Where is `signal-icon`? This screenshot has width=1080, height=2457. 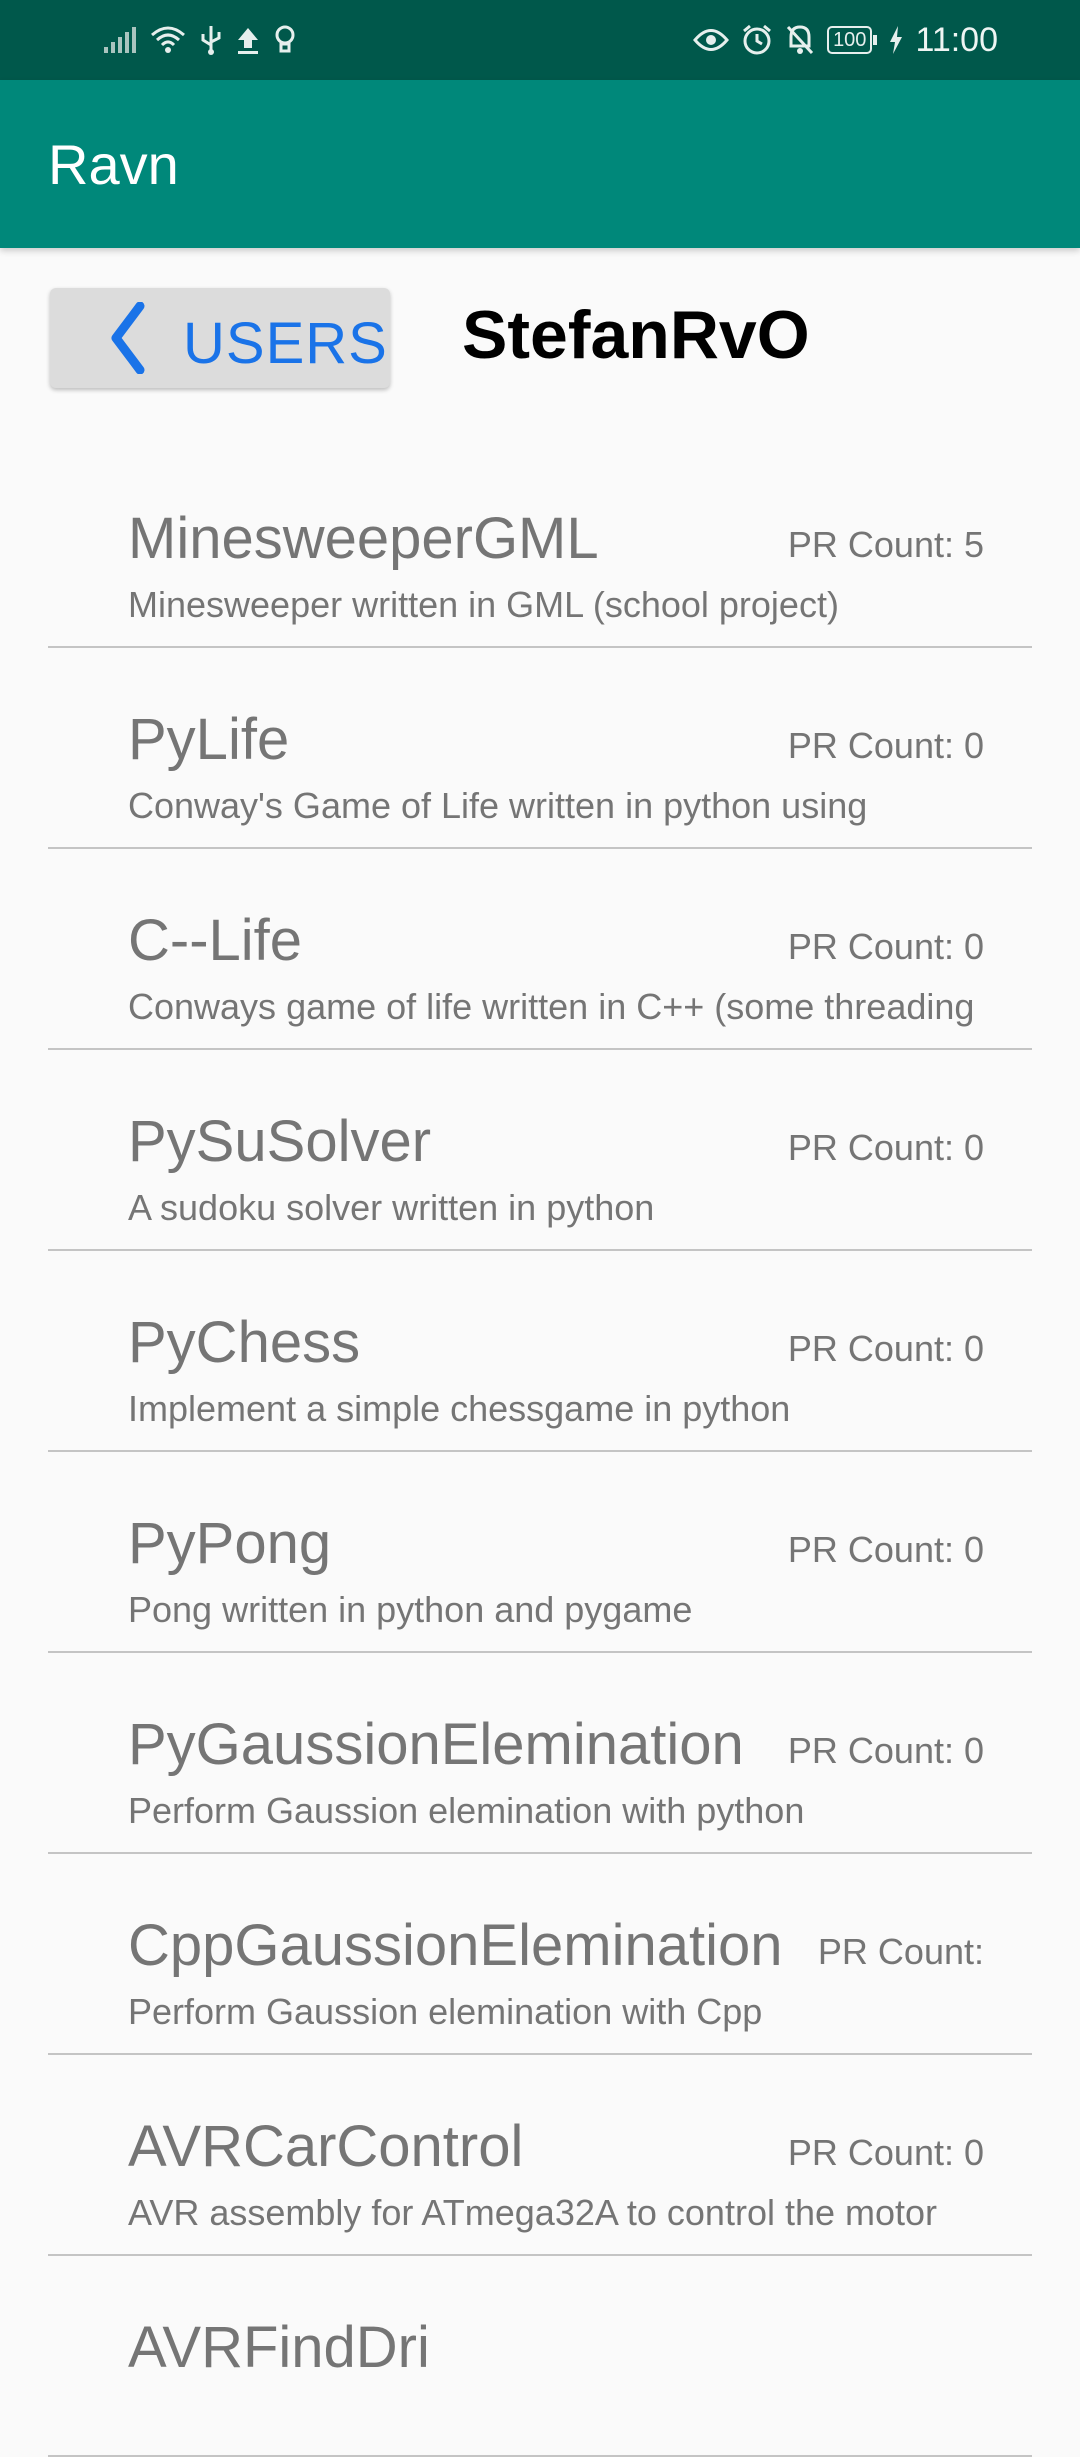 signal-icon is located at coordinates (120, 40).